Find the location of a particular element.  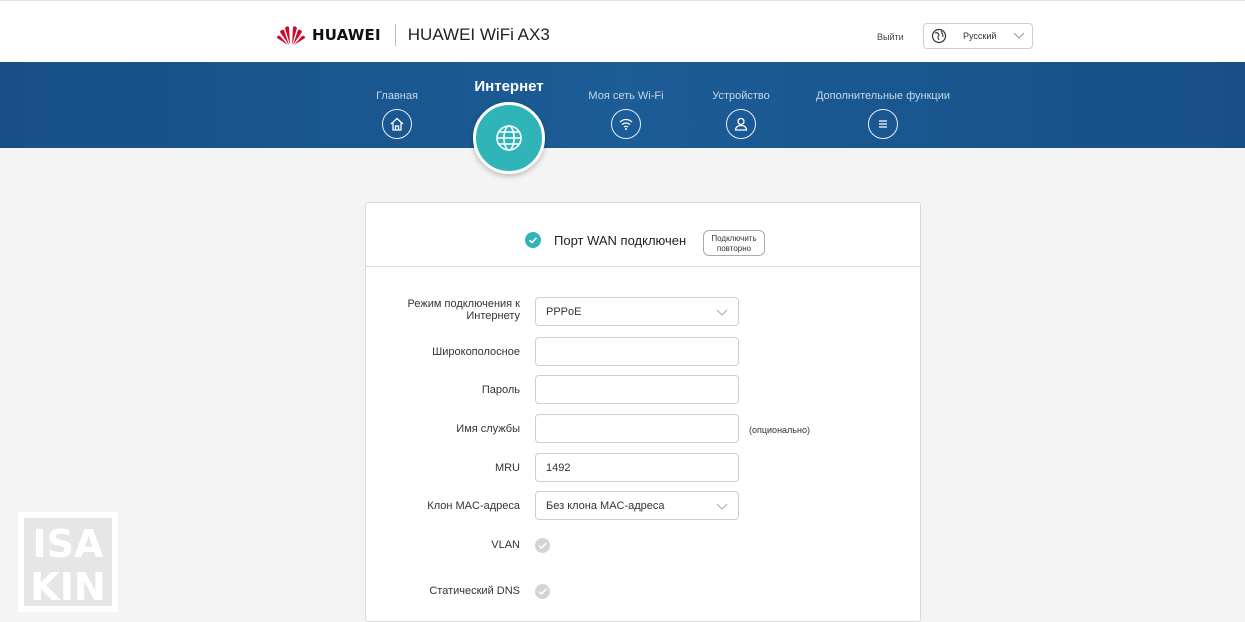

service-name-row: Имя службы (опционально) is located at coordinates (643, 429).